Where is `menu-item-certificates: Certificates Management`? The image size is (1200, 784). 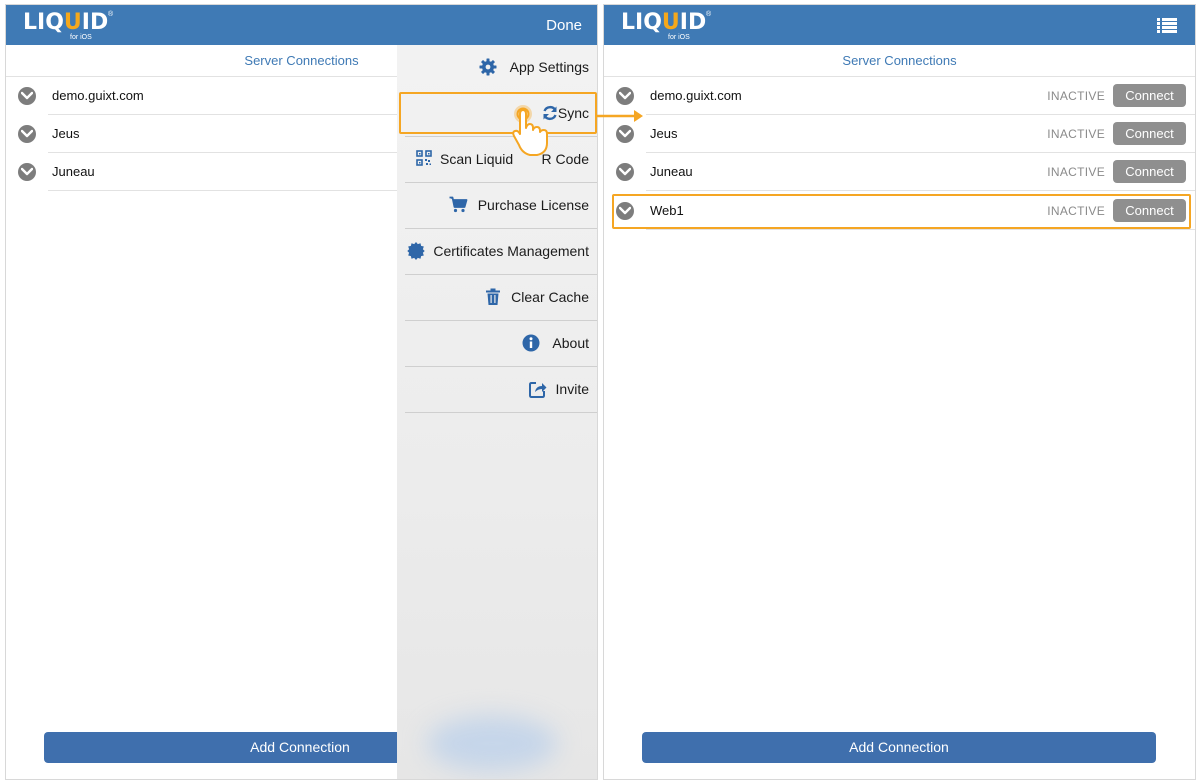
menu-item-certificates: Certificates Management is located at coordinates (501, 252).